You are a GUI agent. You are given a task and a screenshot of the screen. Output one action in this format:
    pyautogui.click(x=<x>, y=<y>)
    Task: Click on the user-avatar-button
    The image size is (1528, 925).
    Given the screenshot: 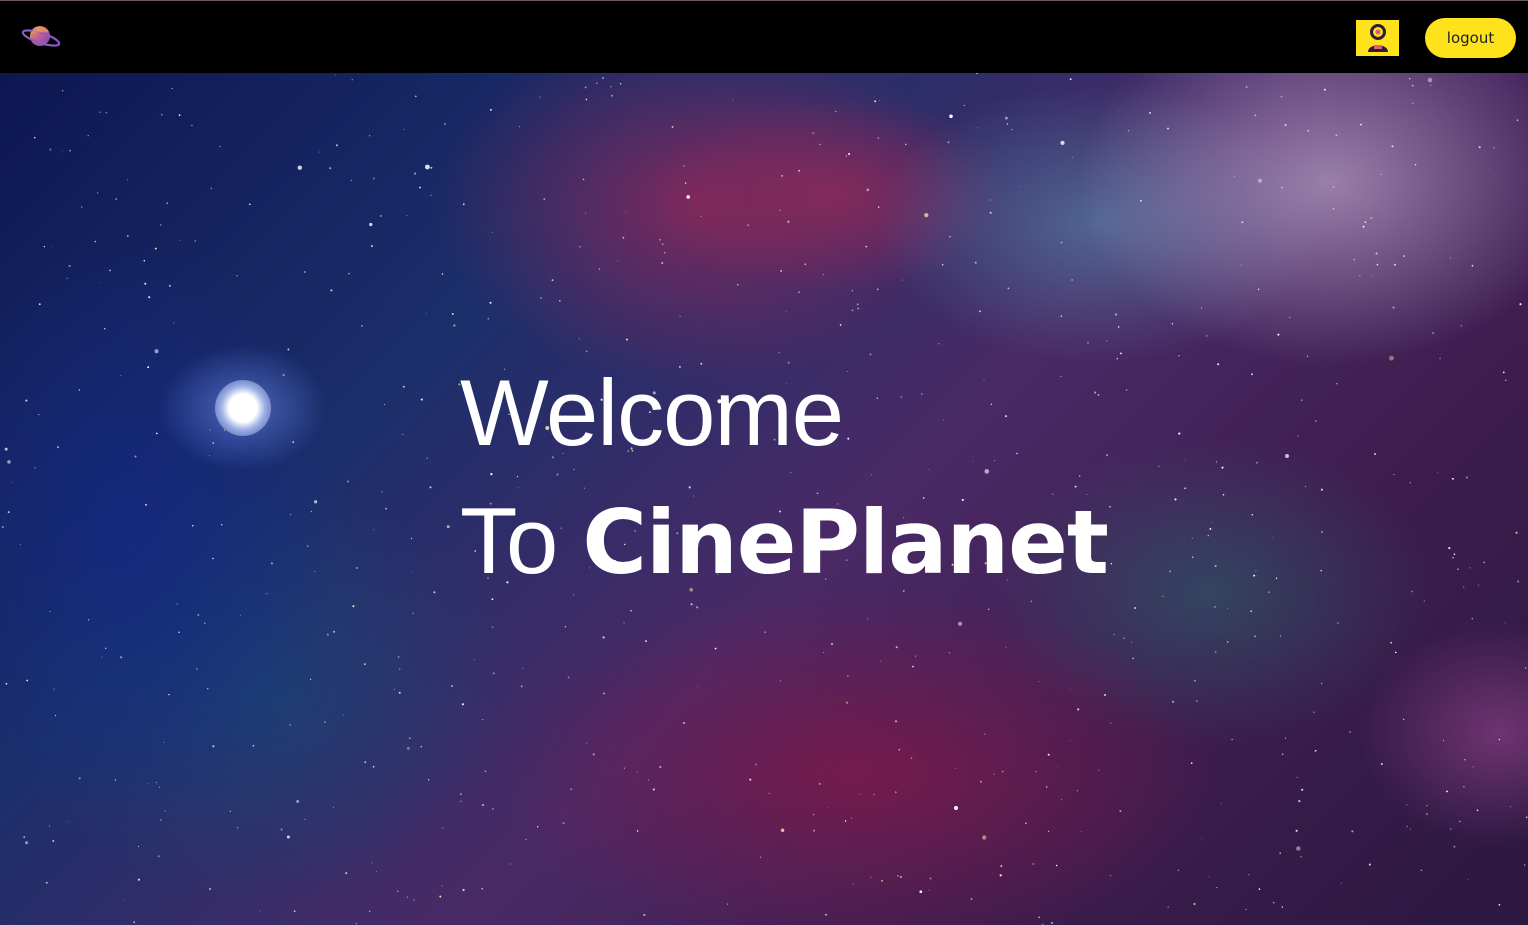 What is the action you would take?
    pyautogui.click(x=1377, y=38)
    